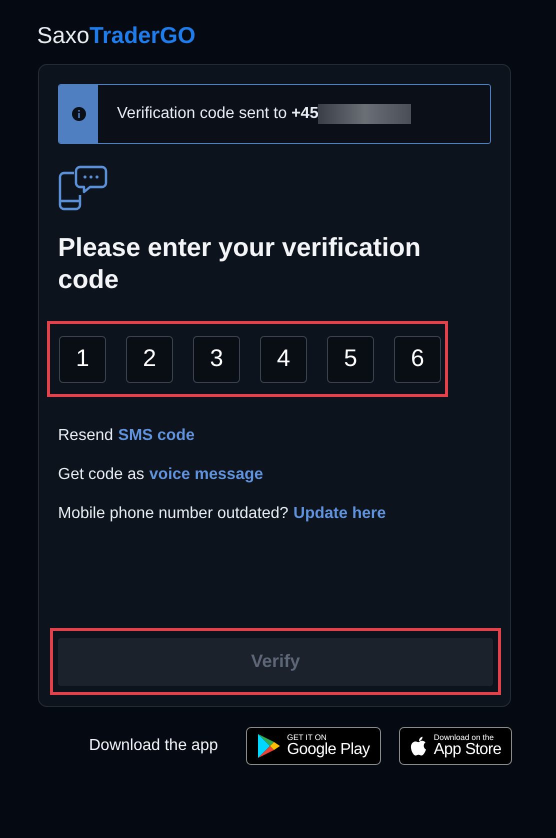 The image size is (556, 838). Describe the element at coordinates (101, 475) in the screenshot. I see `option-text: Get code as` at that location.